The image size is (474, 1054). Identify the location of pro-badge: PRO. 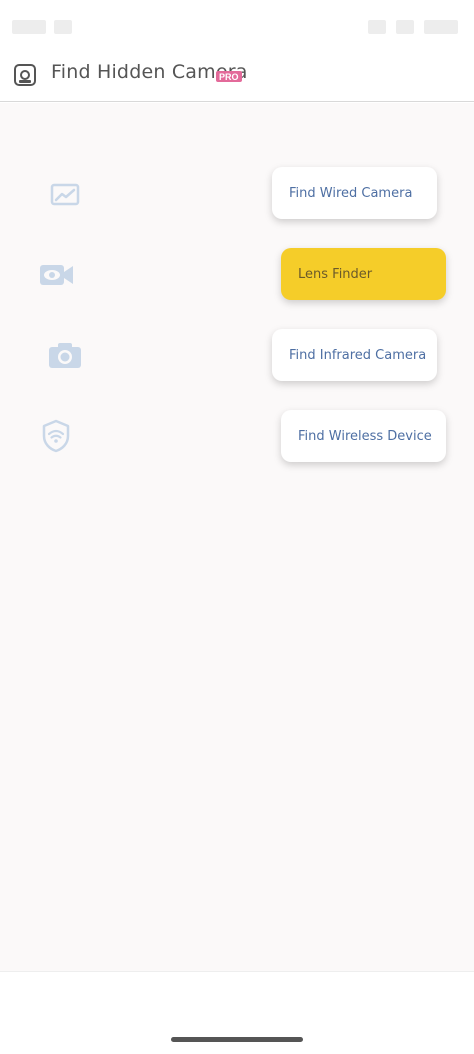
(229, 76).